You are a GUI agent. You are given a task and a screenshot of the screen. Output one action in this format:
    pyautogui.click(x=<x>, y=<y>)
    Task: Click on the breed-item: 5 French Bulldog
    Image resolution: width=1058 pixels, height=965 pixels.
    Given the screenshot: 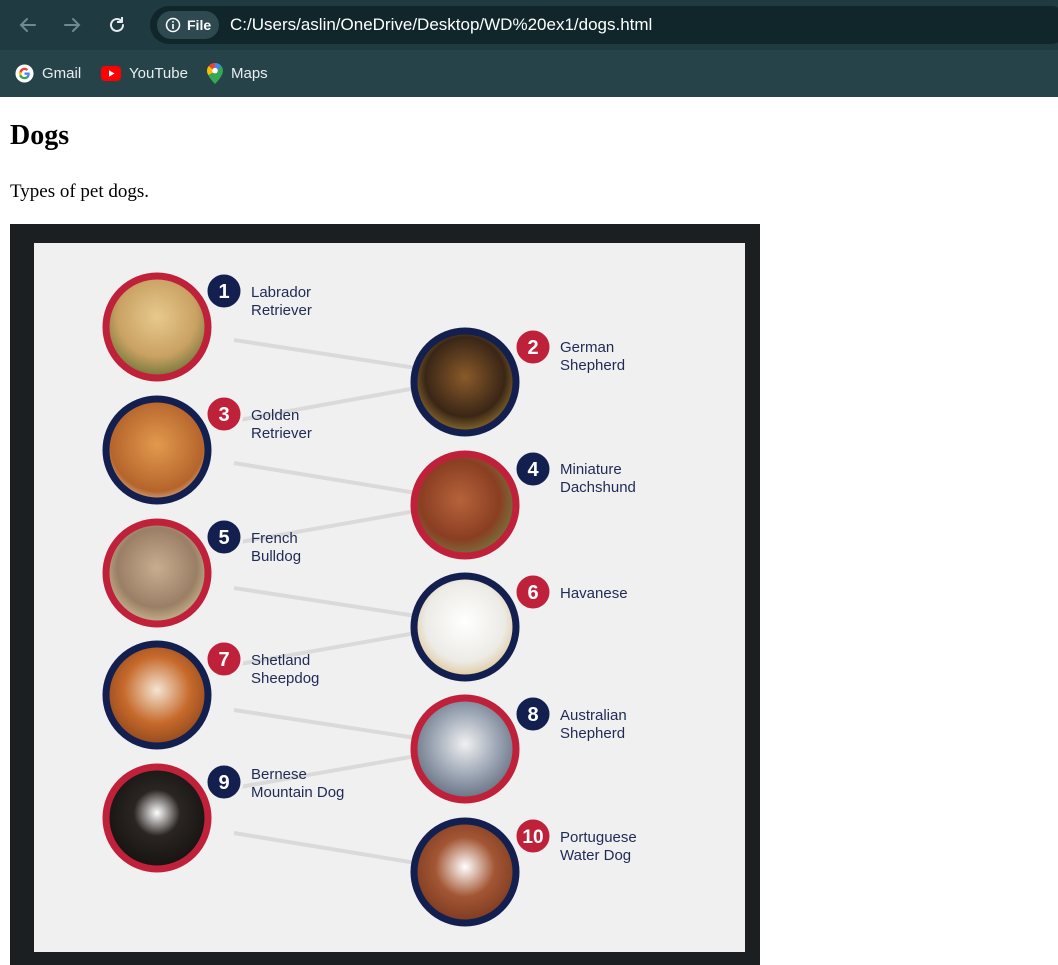 What is the action you would take?
    pyautogui.click(x=201, y=572)
    